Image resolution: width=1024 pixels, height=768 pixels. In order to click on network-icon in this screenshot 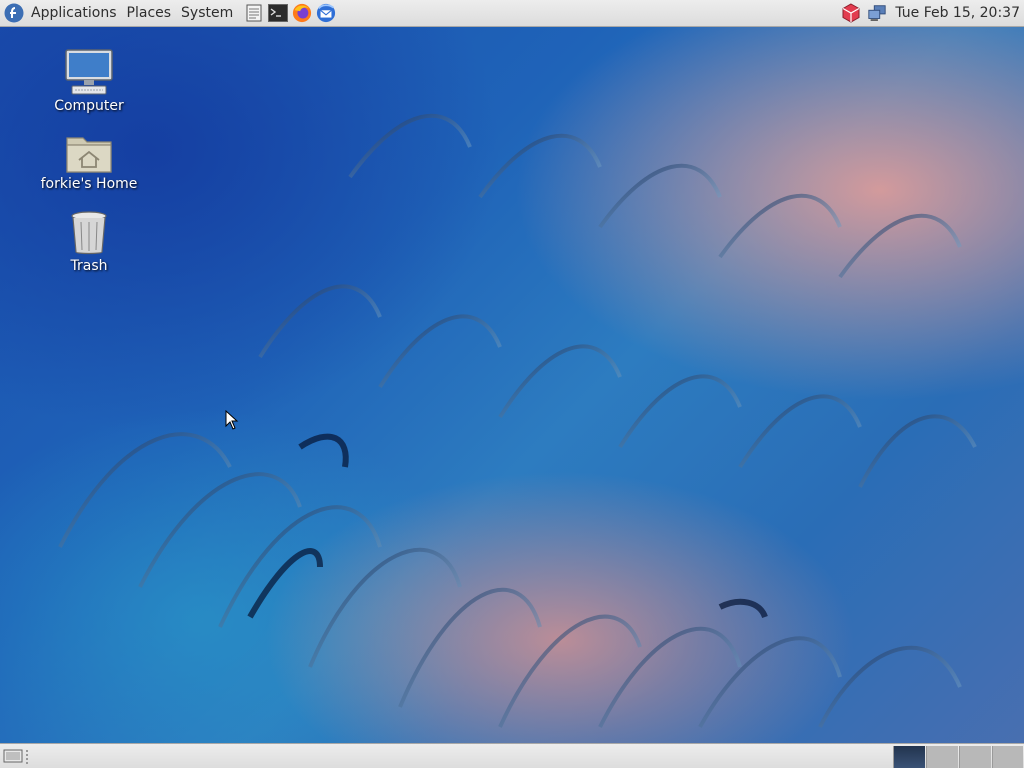, I will do `click(877, 13)`.